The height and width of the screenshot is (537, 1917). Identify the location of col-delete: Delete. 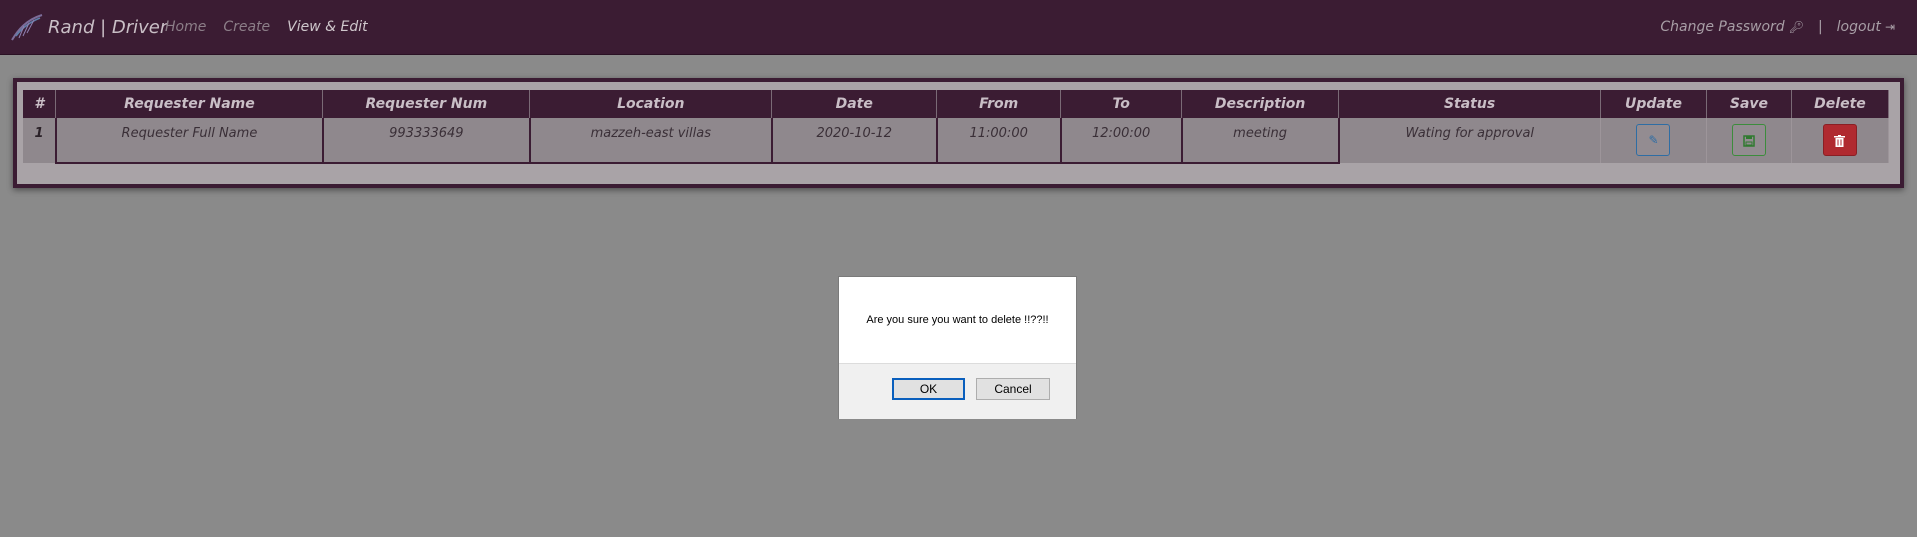
(1840, 104).